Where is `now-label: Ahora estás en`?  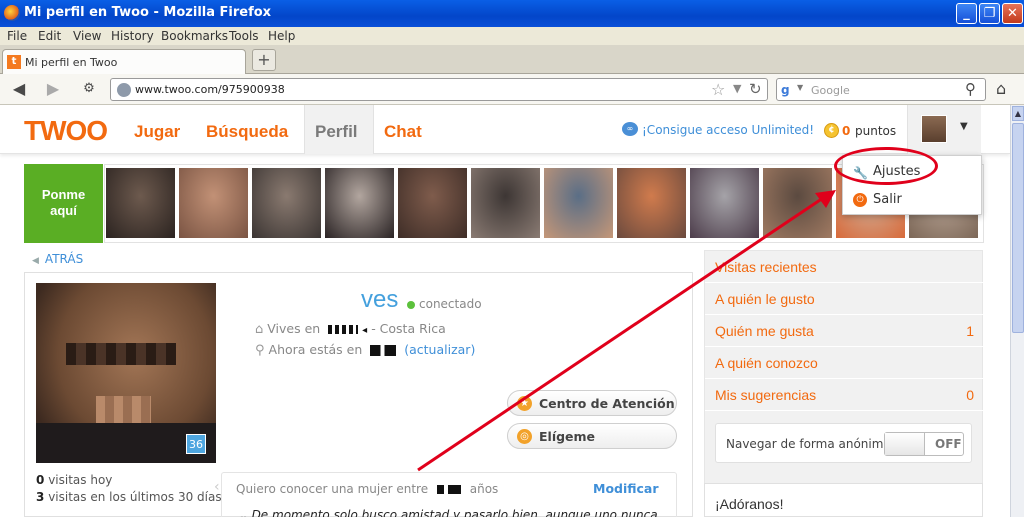 now-label: Ahora estás en is located at coordinates (315, 349).